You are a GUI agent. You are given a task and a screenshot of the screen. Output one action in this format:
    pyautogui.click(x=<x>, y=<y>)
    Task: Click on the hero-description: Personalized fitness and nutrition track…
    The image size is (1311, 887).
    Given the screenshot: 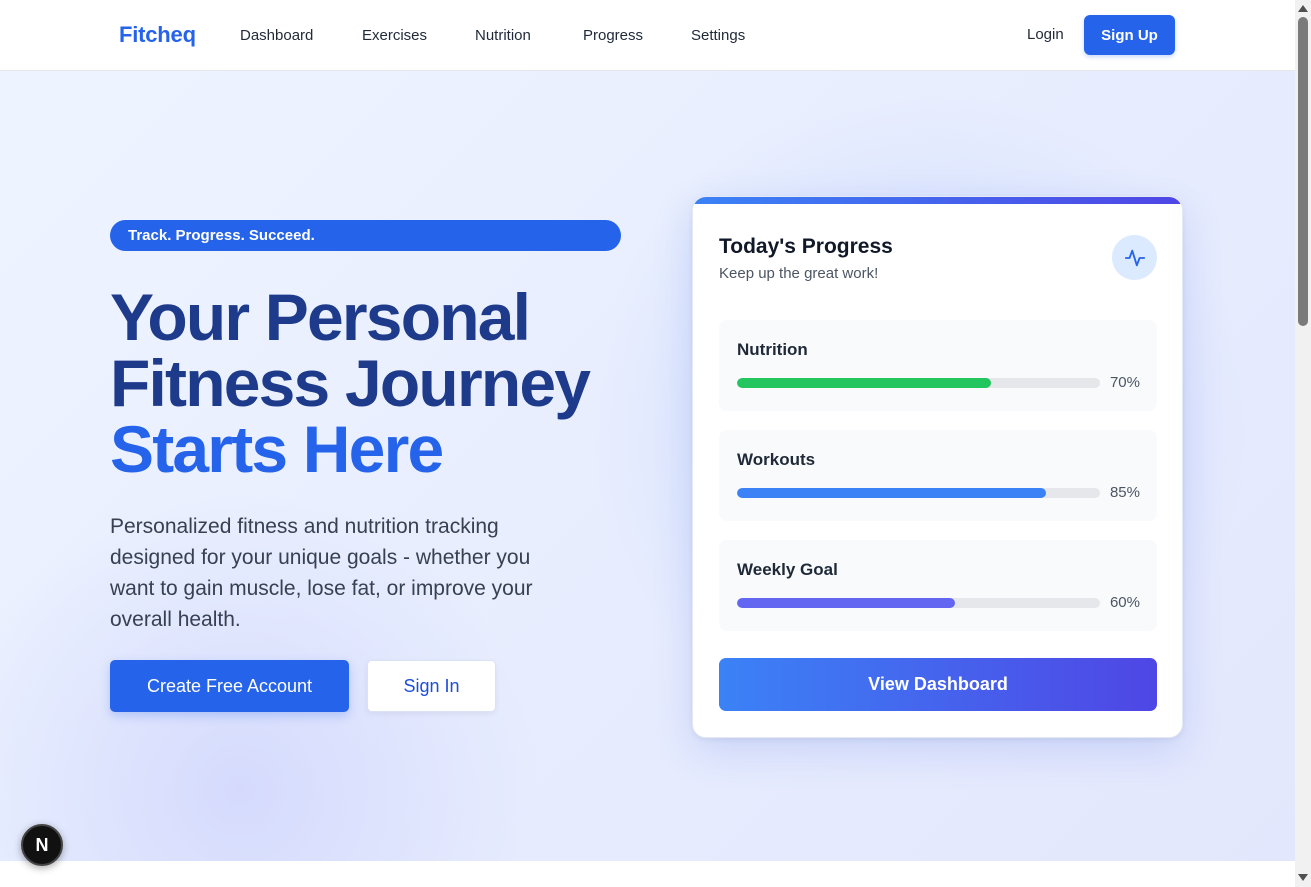 What is the action you would take?
    pyautogui.click(x=321, y=573)
    